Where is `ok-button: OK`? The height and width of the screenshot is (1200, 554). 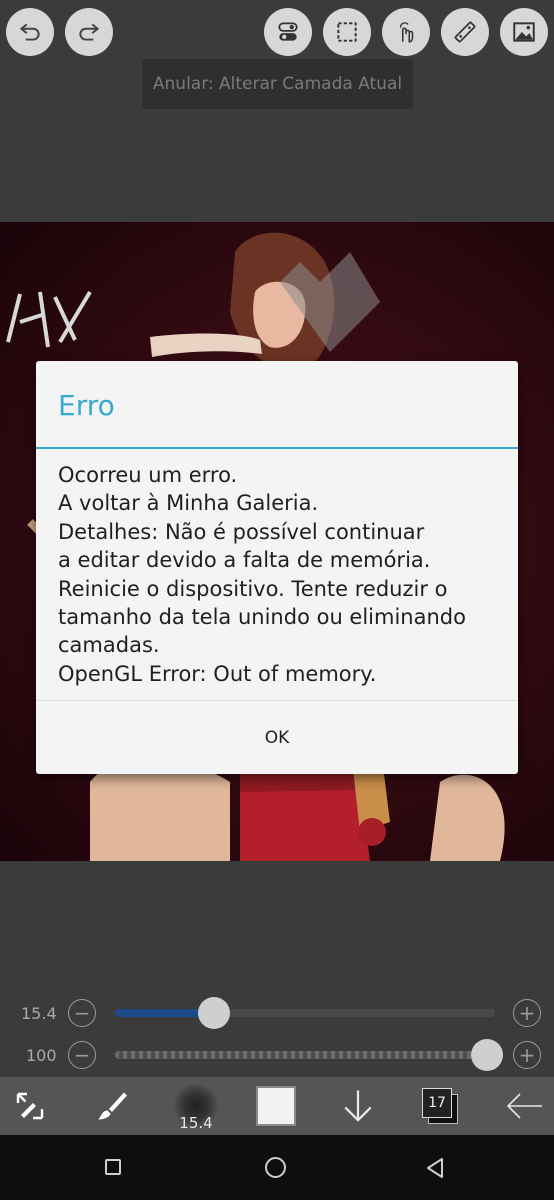 ok-button: OK is located at coordinates (277, 737).